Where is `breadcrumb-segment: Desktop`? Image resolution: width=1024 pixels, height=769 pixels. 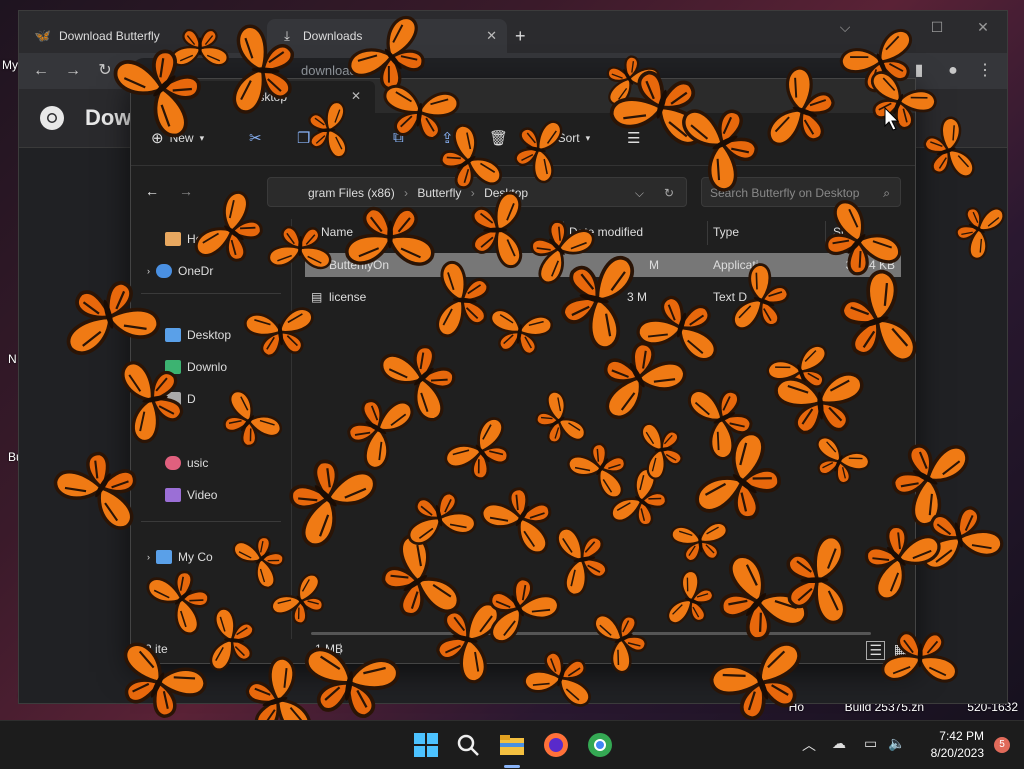
breadcrumb-segment: Desktop is located at coordinates (506, 193).